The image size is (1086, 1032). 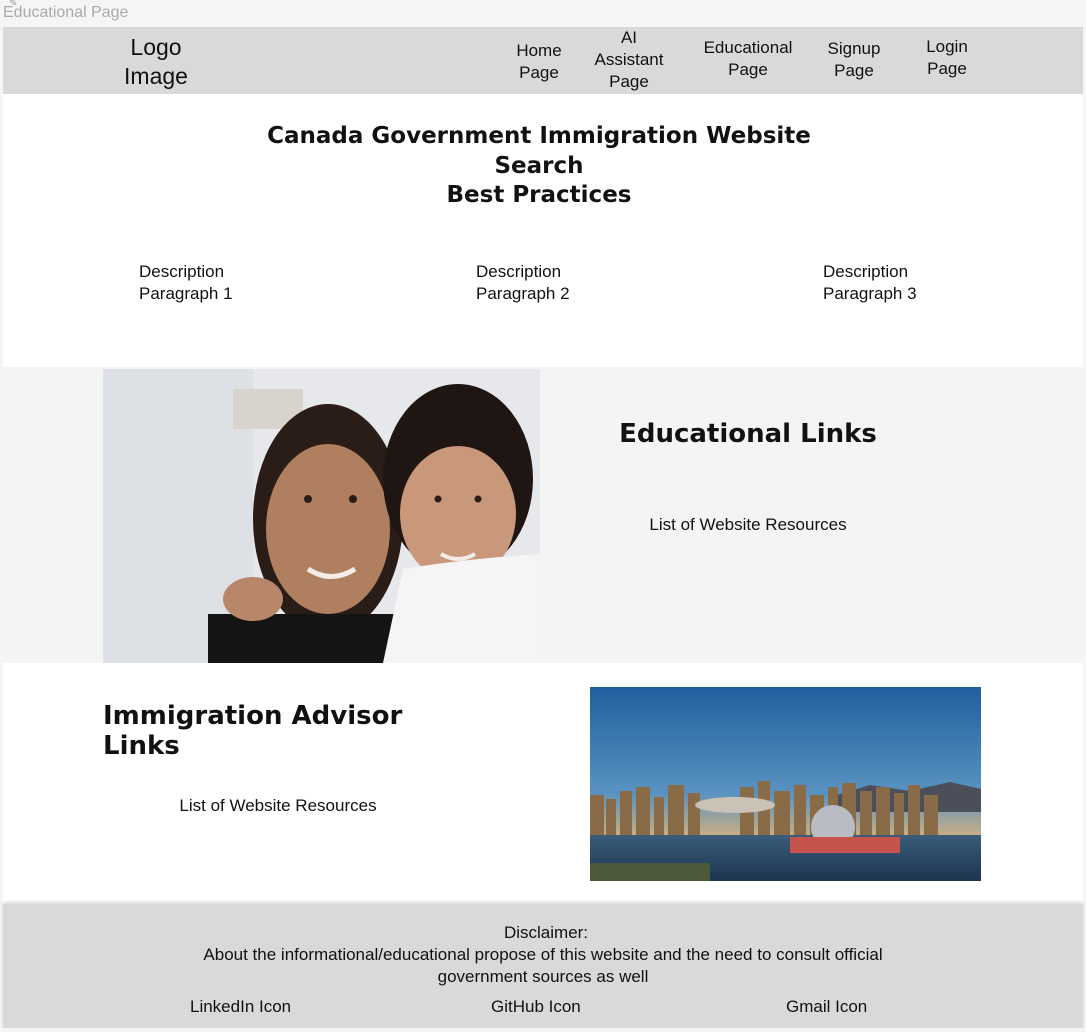 I want to click on city-skyline-photo, so click(x=785, y=784).